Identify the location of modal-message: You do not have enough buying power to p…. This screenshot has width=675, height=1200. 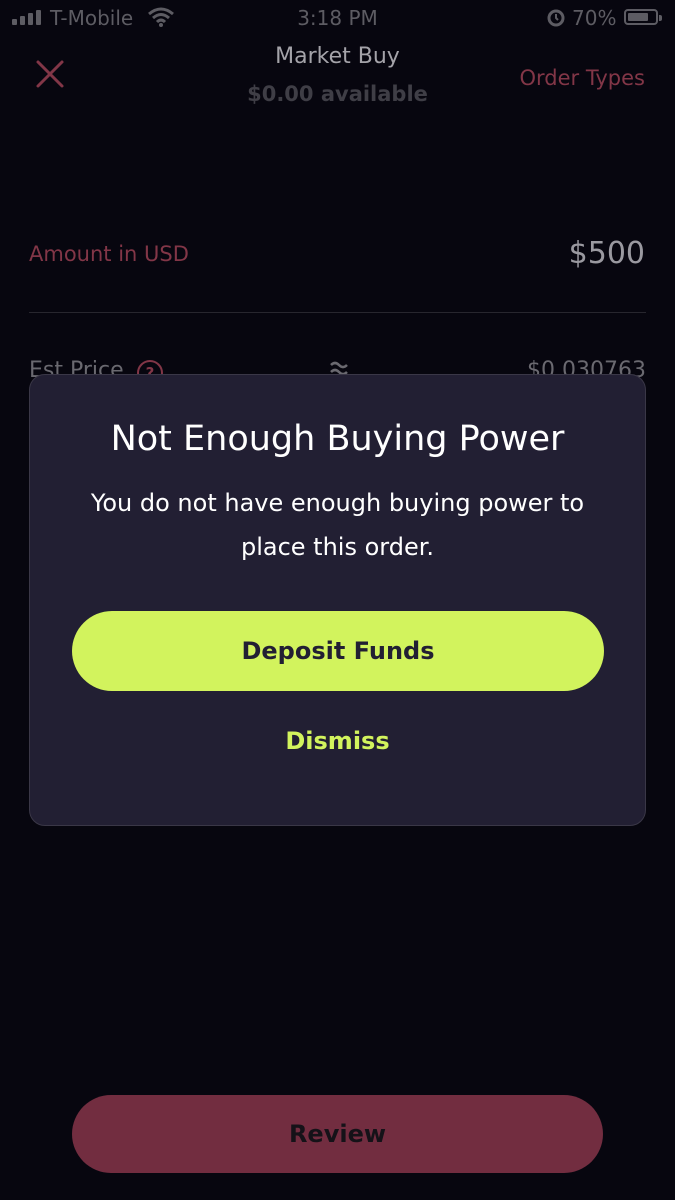
(337, 525).